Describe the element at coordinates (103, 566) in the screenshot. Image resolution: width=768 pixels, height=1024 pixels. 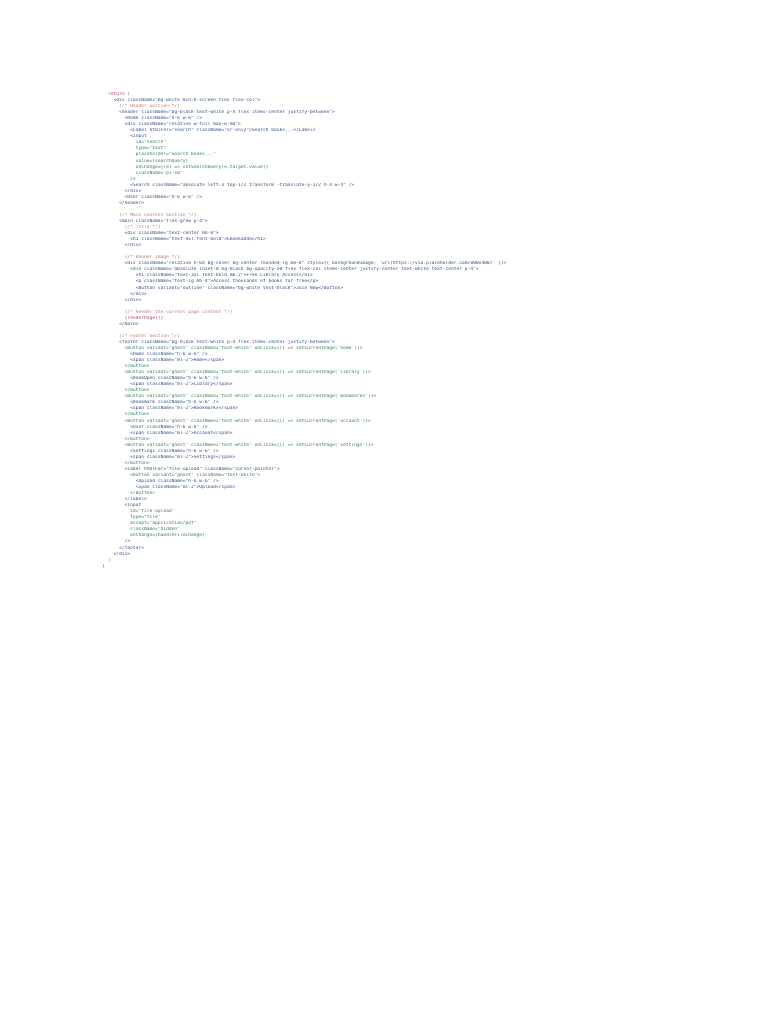
I see `code-line: }` at that location.